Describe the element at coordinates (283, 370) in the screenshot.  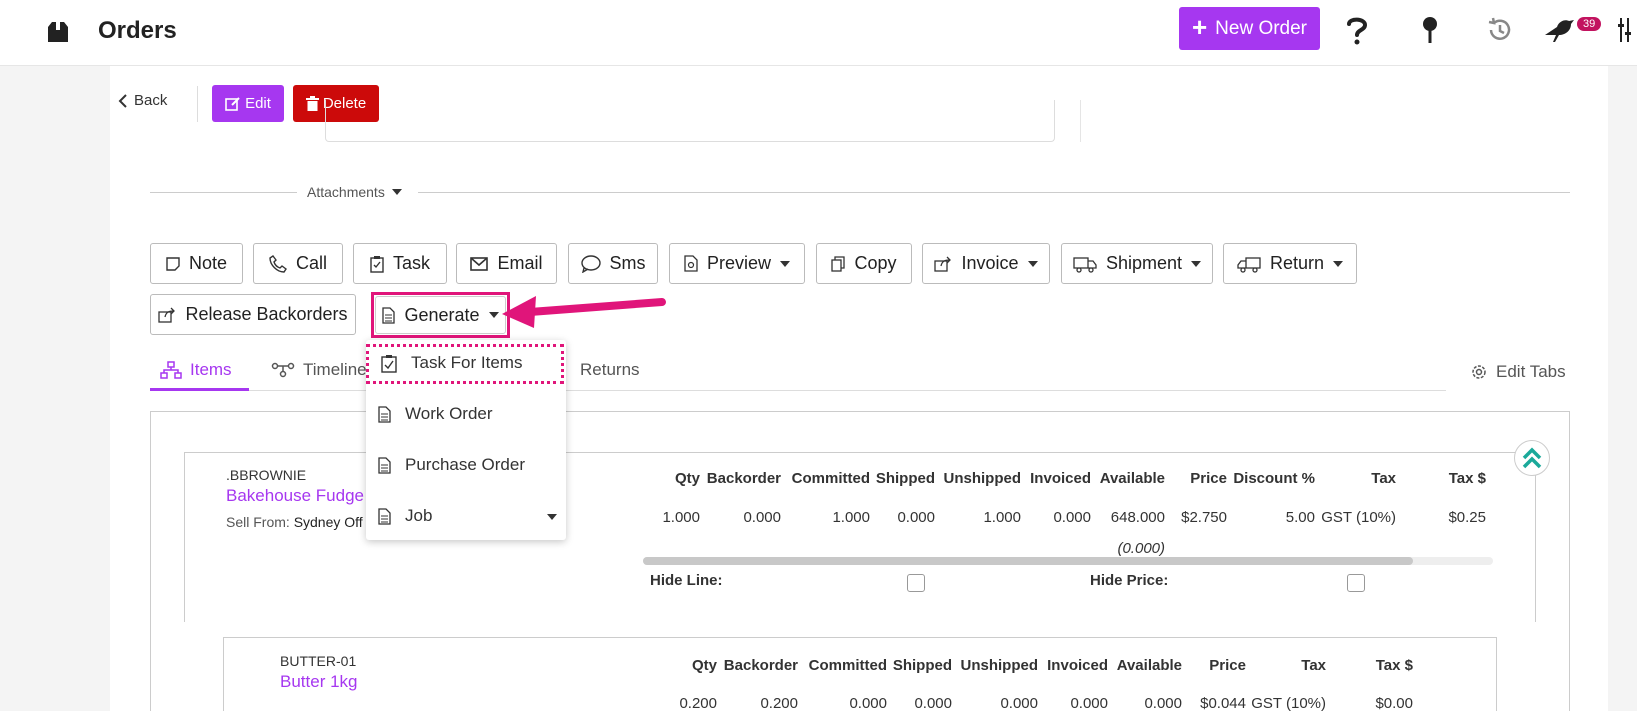
I see `timeline-icon` at that location.